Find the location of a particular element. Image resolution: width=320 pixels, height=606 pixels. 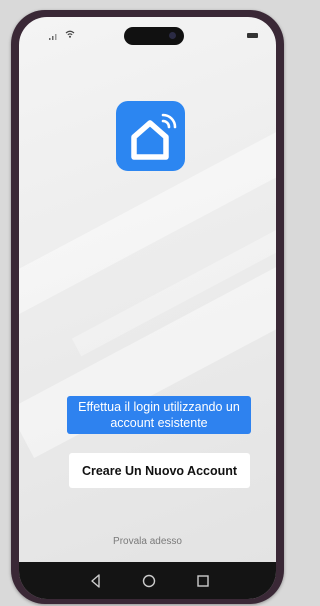

home-icon is located at coordinates (149, 581).